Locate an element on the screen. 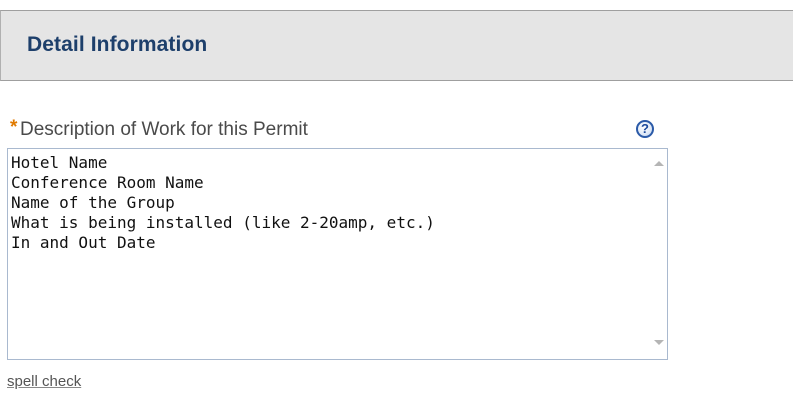 This screenshot has width=793, height=394. required-marker: * is located at coordinates (14, 127).